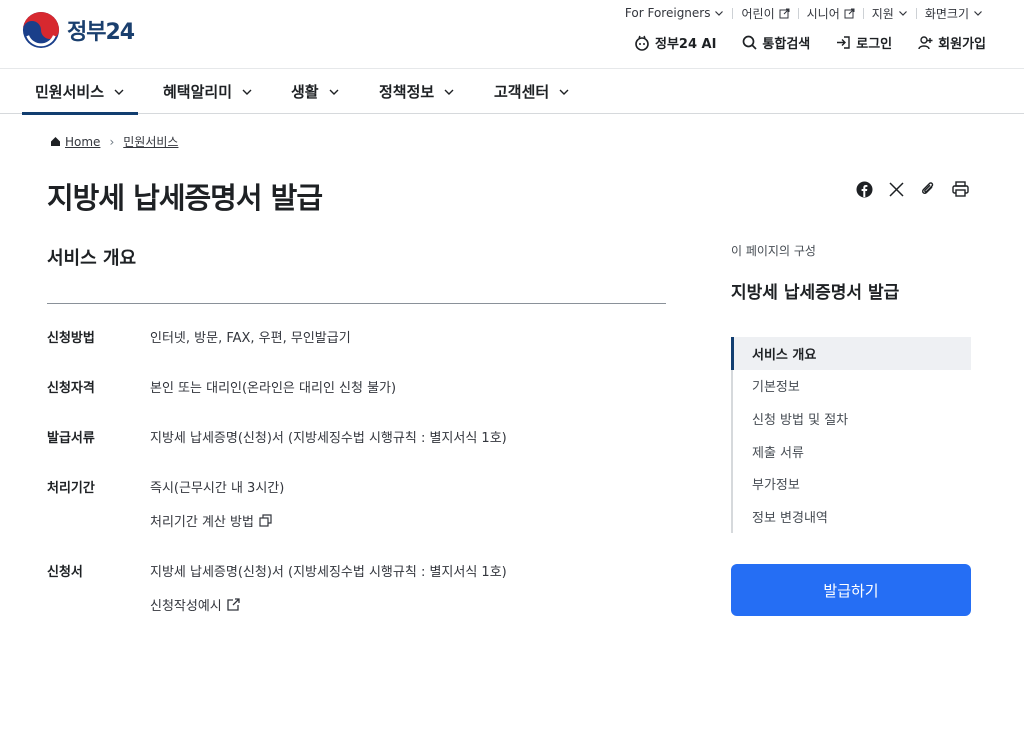 The height and width of the screenshot is (732, 1024). I want to click on toc-item-overview: 서비스 개요, so click(851, 353).